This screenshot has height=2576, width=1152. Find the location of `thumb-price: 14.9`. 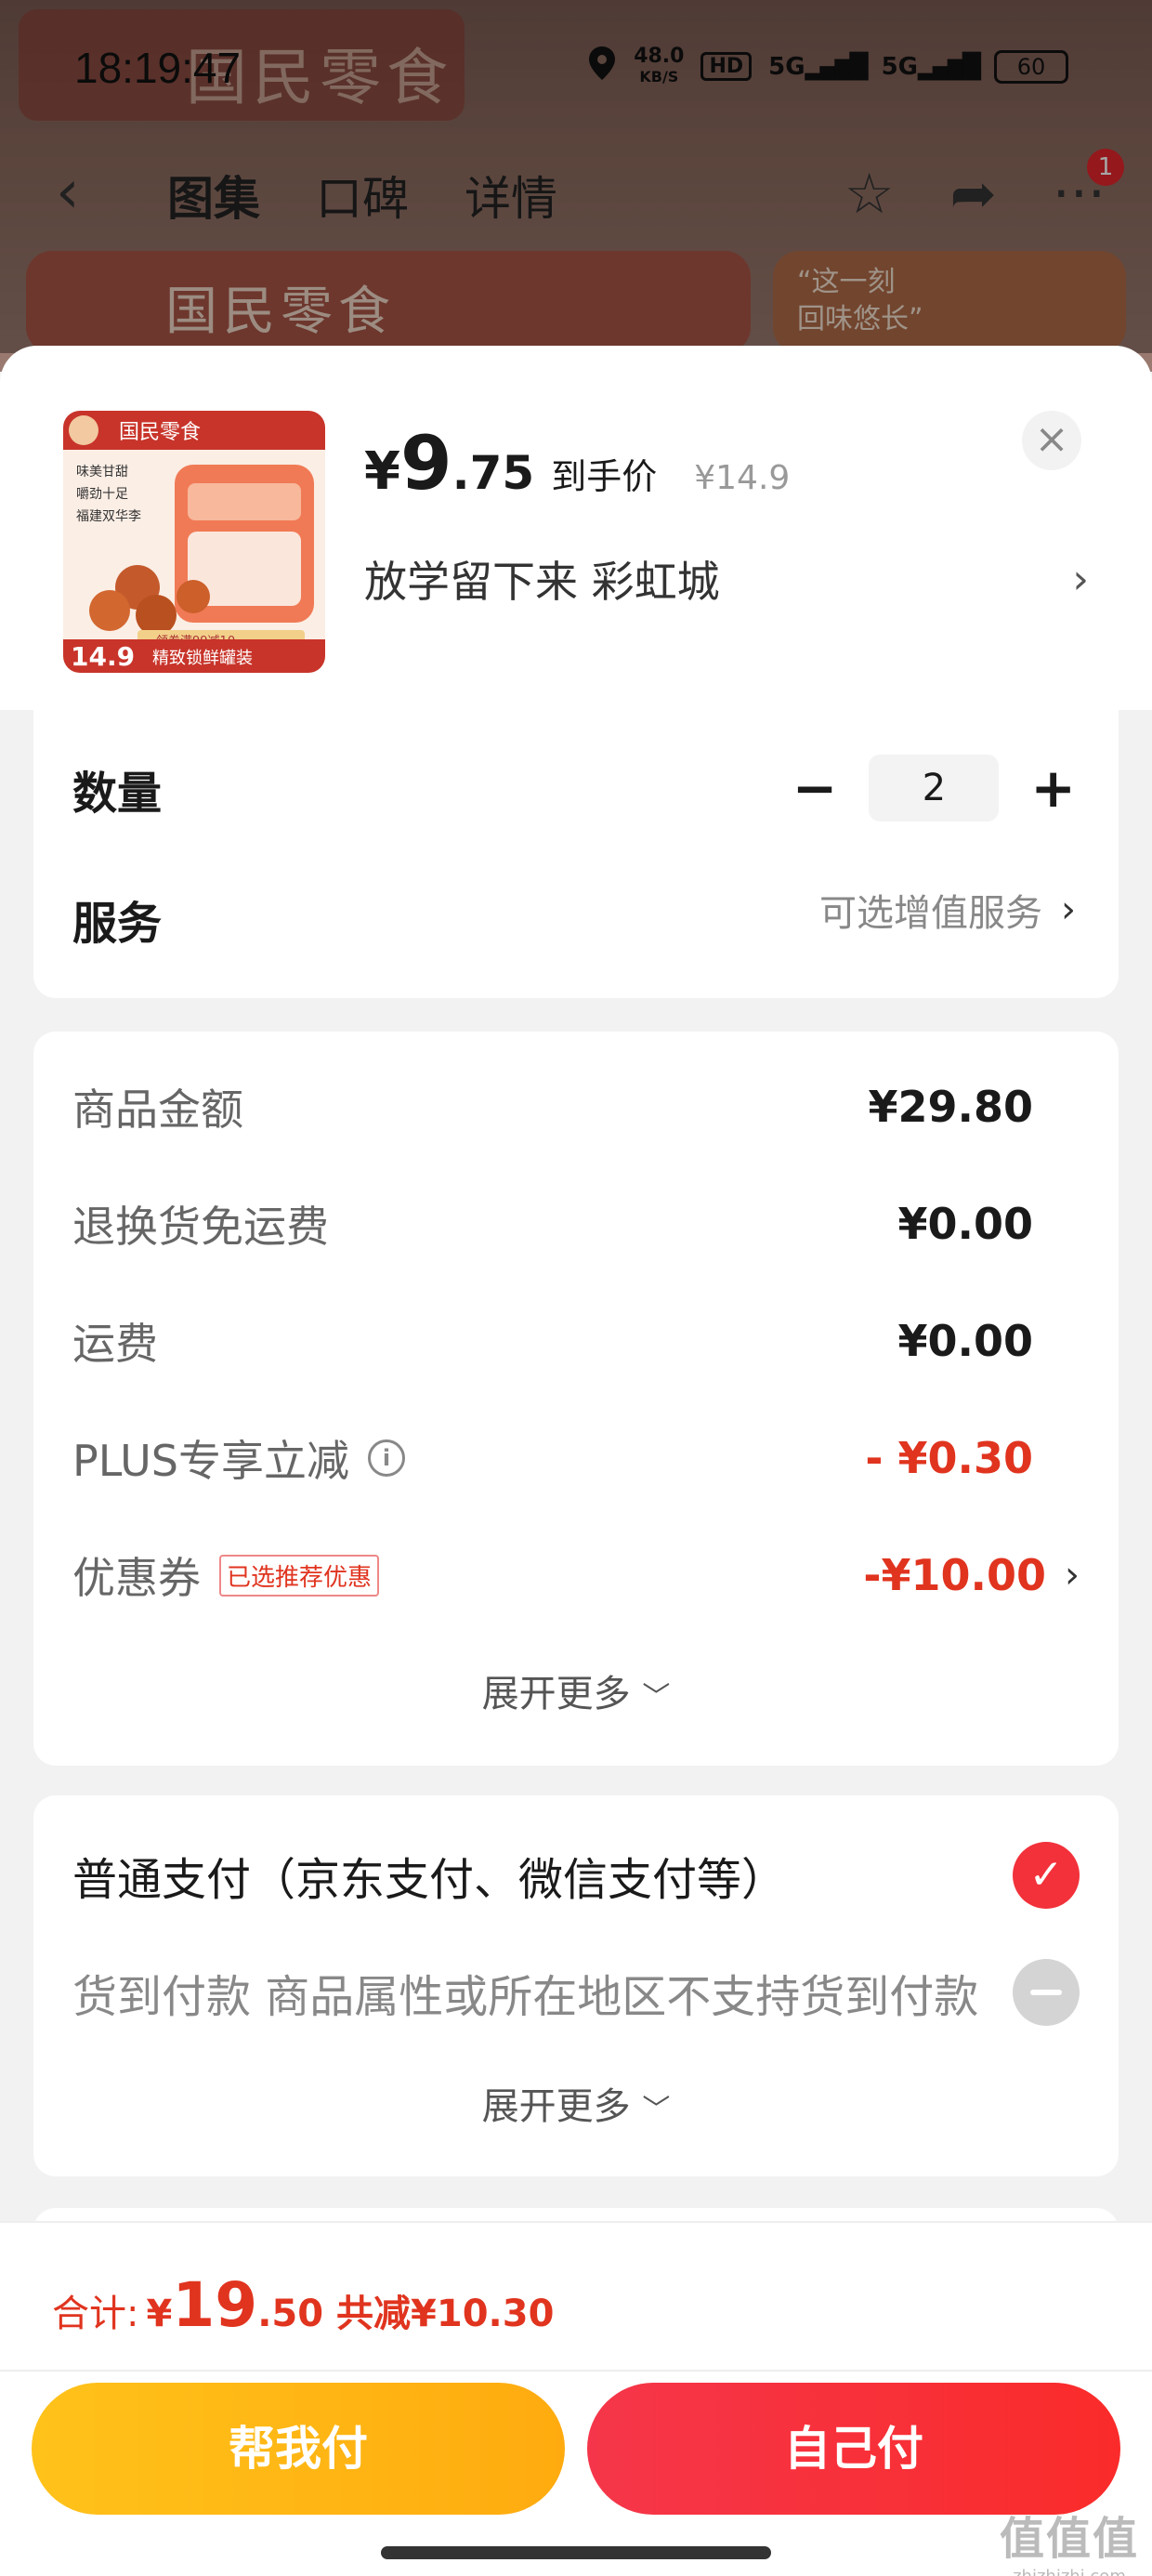

thumb-price: 14.9 is located at coordinates (103, 656).